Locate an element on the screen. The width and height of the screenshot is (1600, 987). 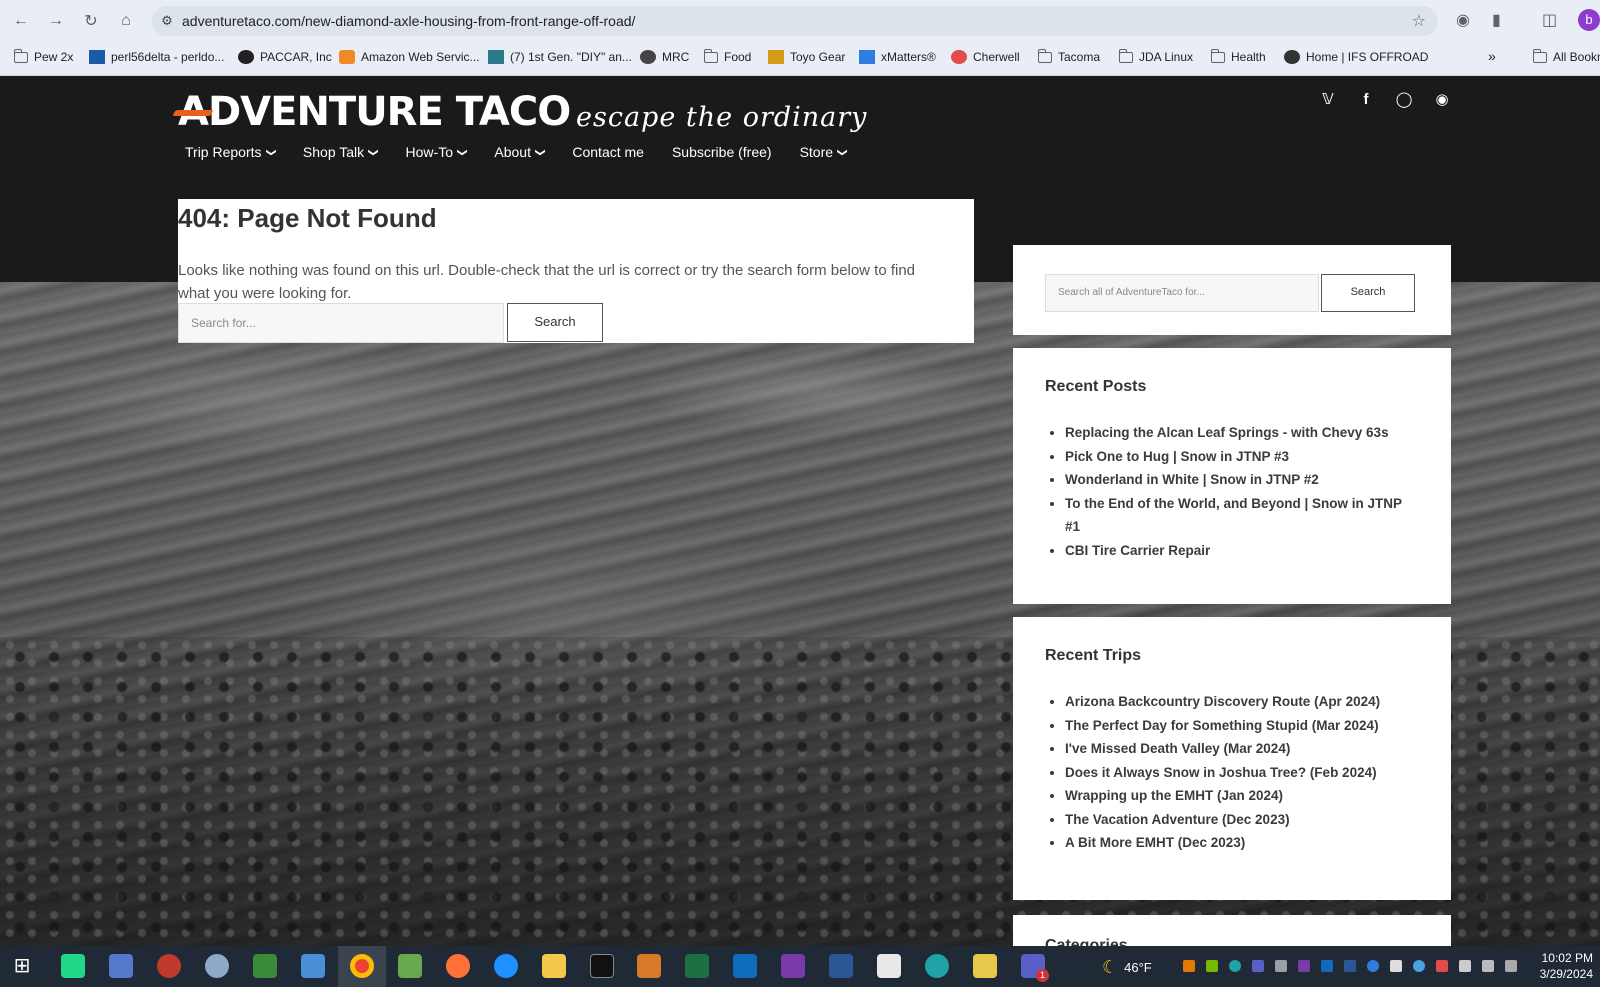
bookmark-item: Tacoma is located at coordinates (1068, 56).